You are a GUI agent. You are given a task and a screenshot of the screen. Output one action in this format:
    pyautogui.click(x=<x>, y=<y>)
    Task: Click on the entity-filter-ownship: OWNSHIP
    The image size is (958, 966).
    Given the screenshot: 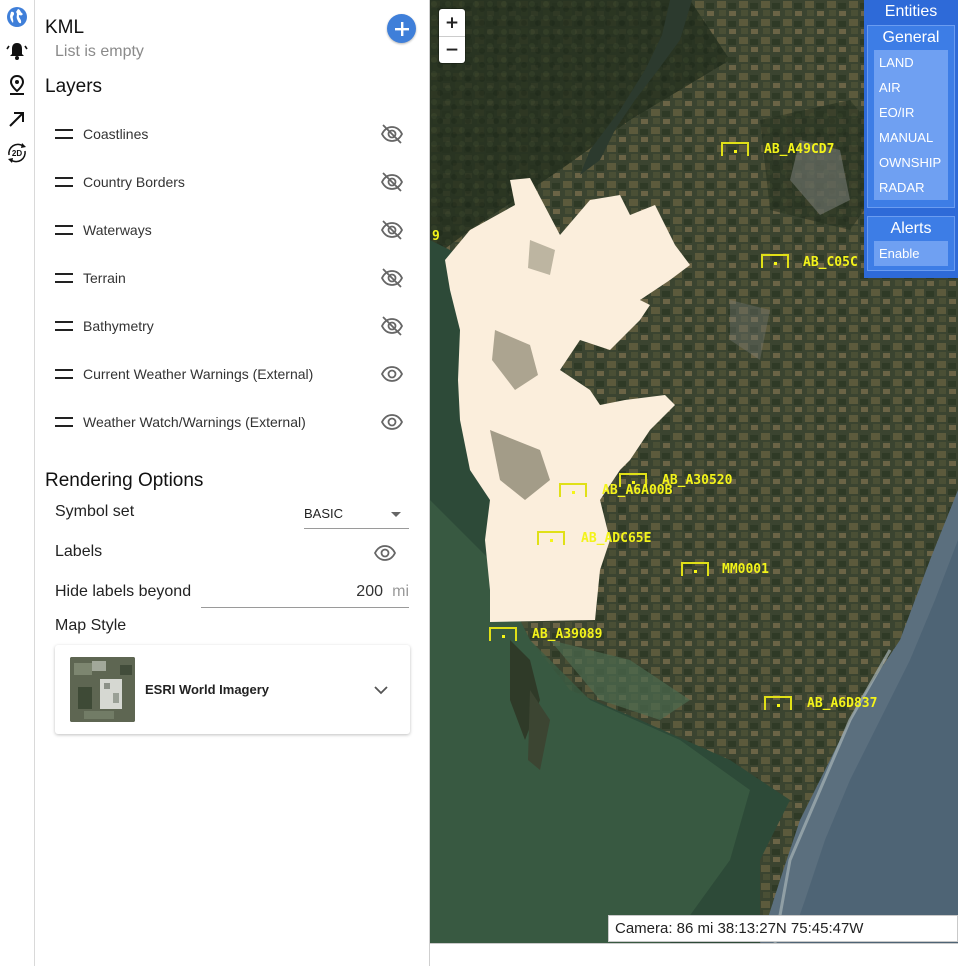 What is the action you would take?
    pyautogui.click(x=911, y=162)
    